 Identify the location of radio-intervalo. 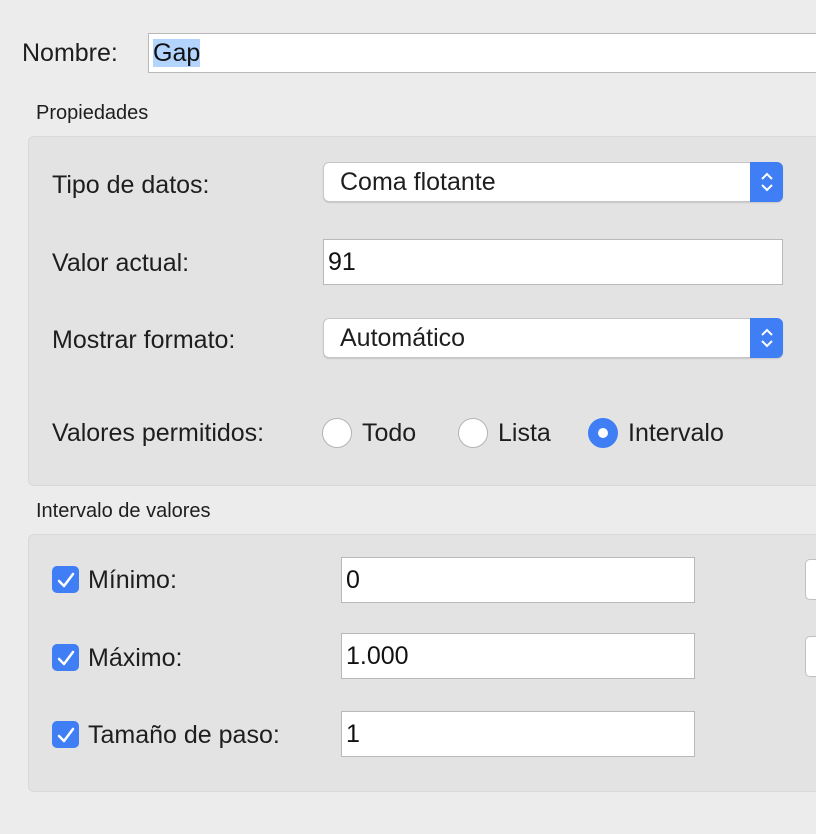
(603, 433).